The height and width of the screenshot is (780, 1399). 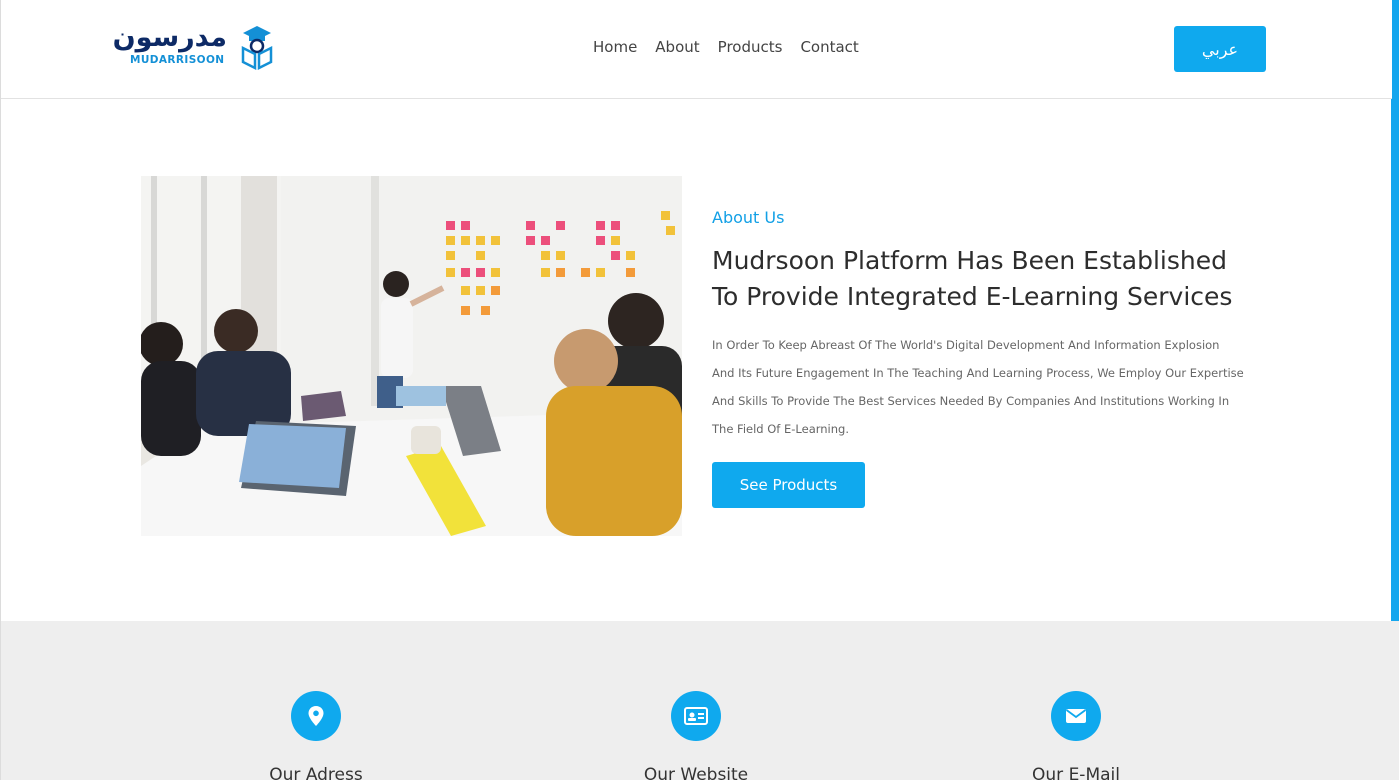 I want to click on nav-products: Products, so click(x=750, y=47).